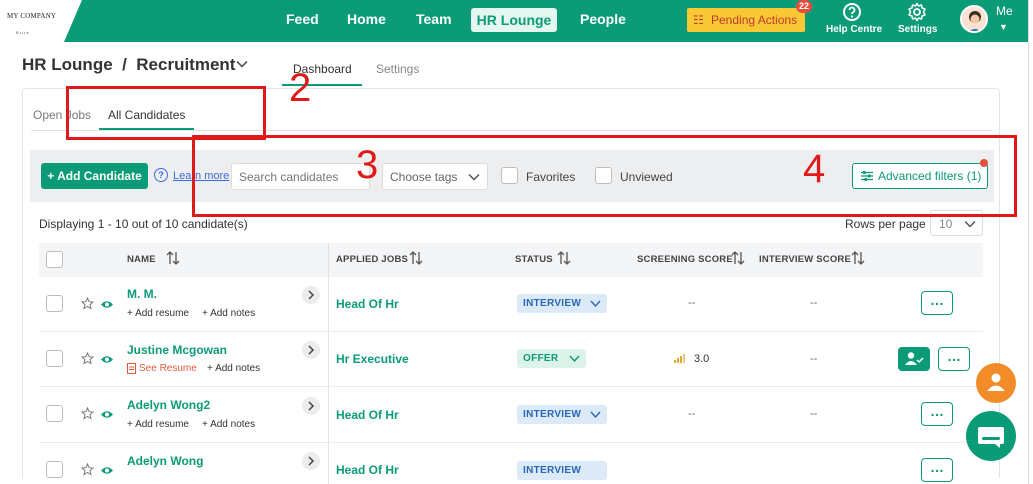  I want to click on status-dropdown: OFFER, so click(551, 358).